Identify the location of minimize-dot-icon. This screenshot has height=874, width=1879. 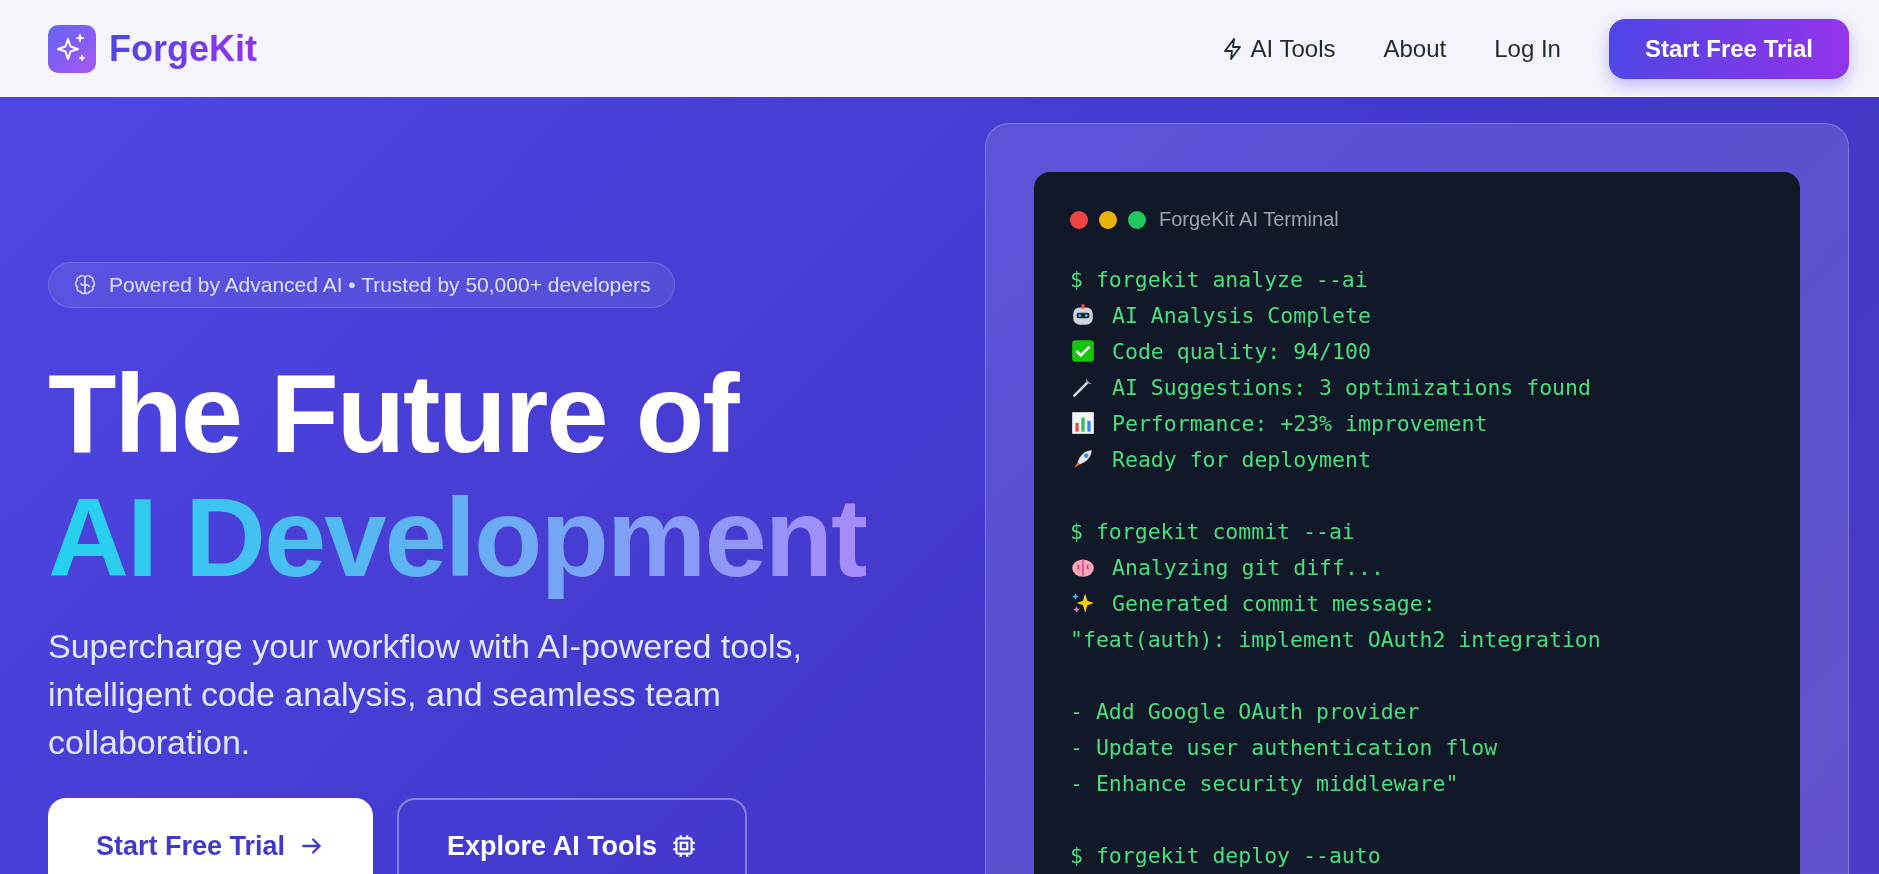
(1108, 219).